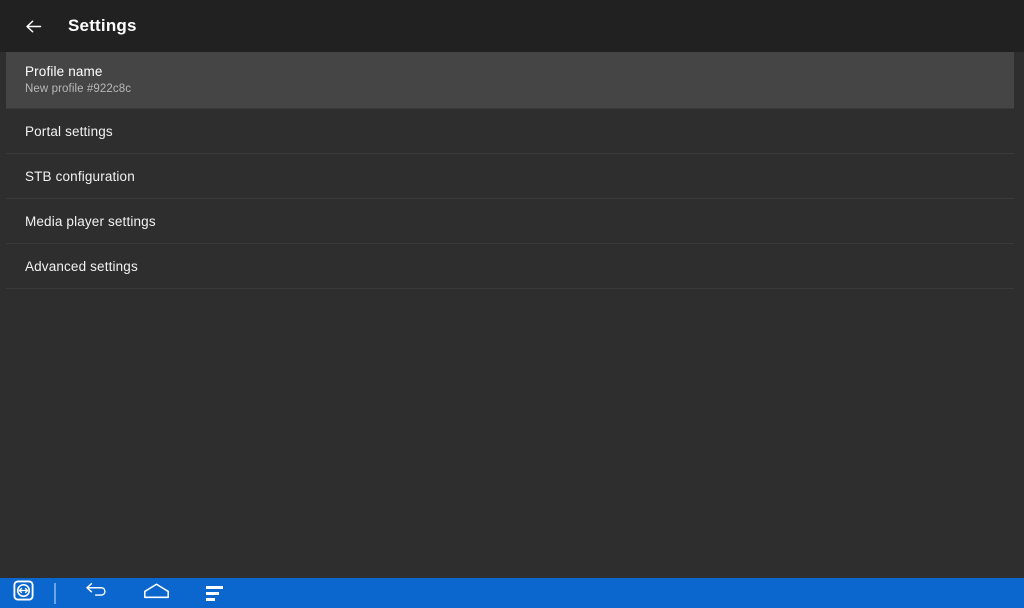  What do you see at coordinates (512, 176) in the screenshot?
I see `list-item-stb-configuration: STB configuration` at bounding box center [512, 176].